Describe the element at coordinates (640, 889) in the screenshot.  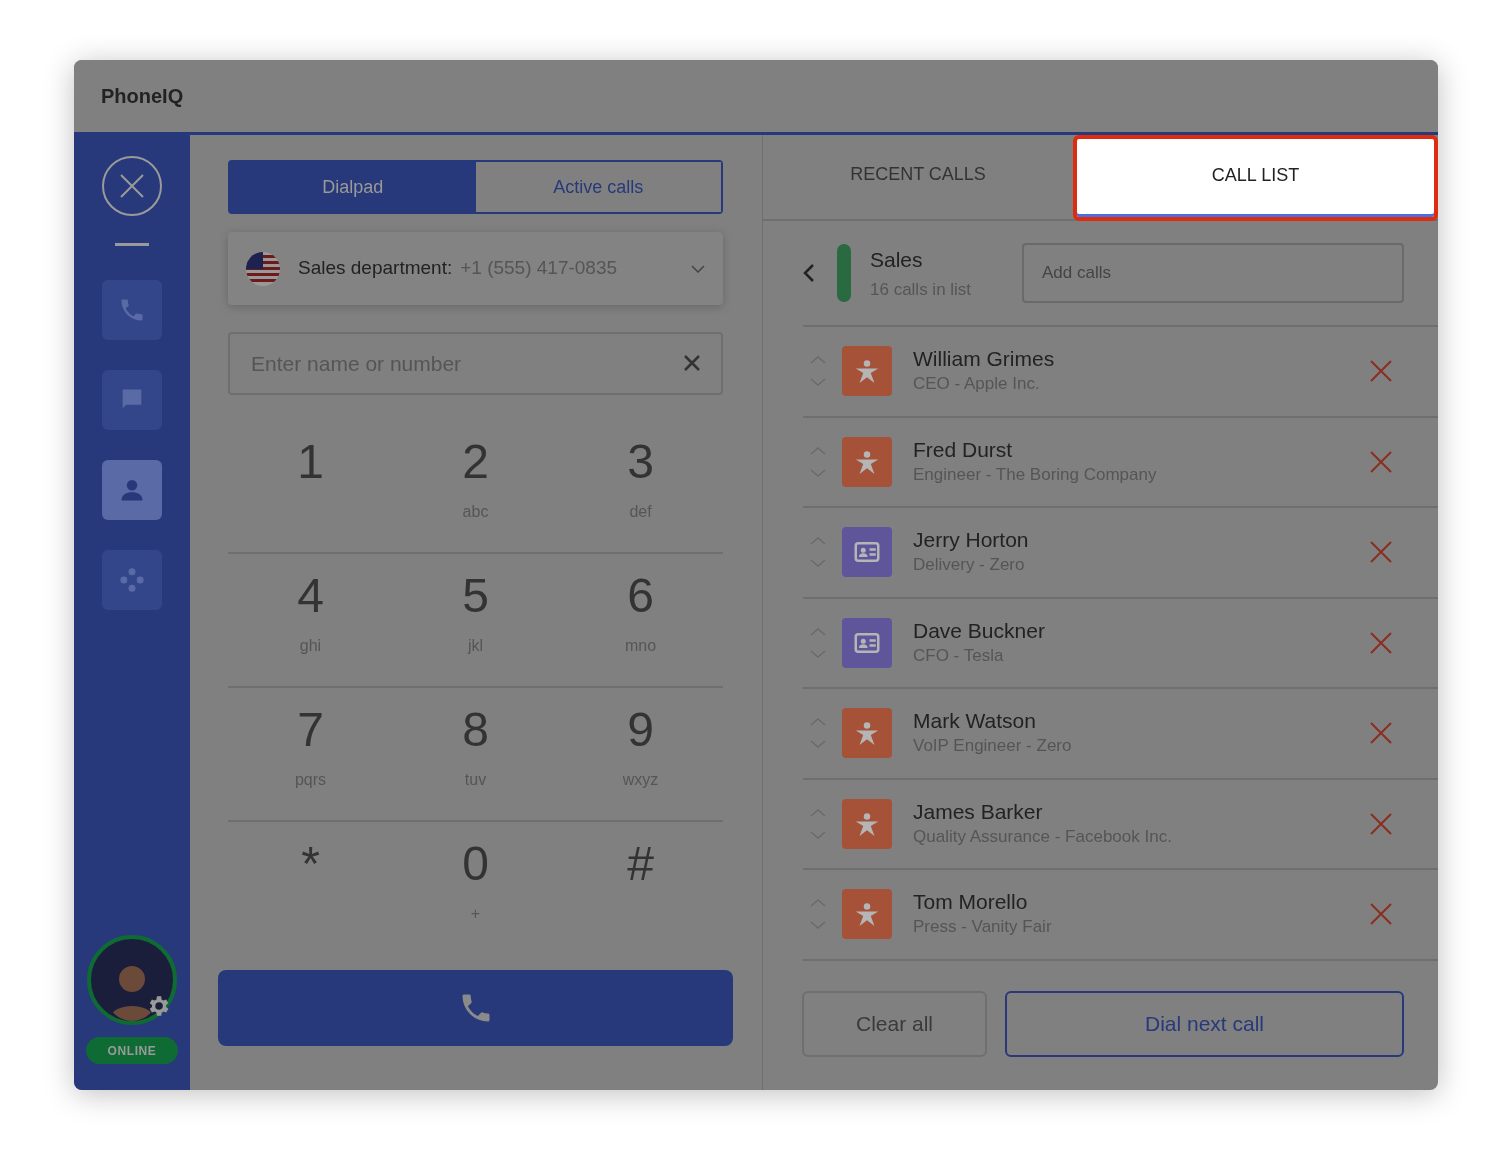
I see `dial-key: #` at that location.